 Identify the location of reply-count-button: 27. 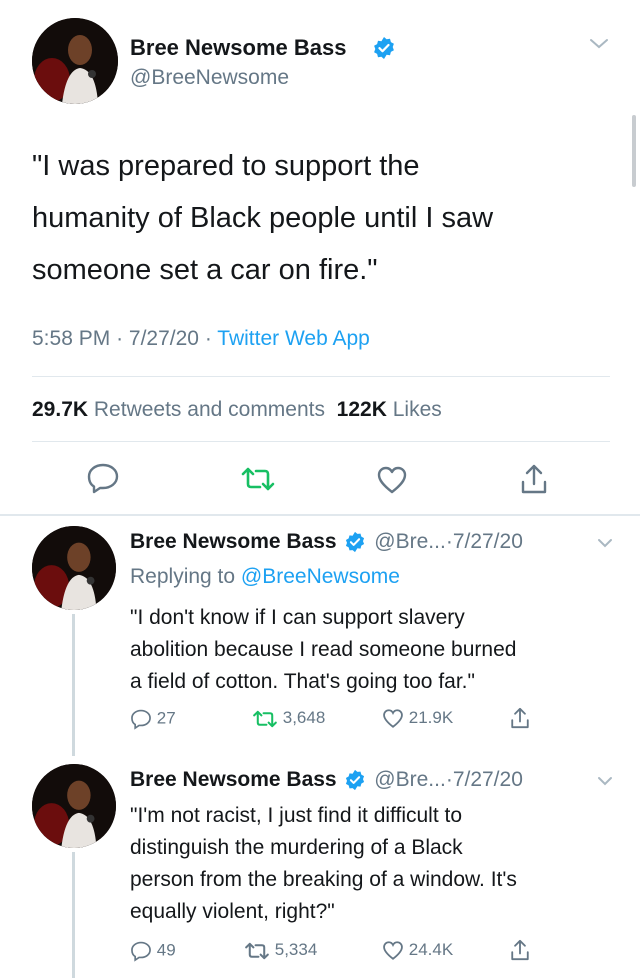
(153, 719).